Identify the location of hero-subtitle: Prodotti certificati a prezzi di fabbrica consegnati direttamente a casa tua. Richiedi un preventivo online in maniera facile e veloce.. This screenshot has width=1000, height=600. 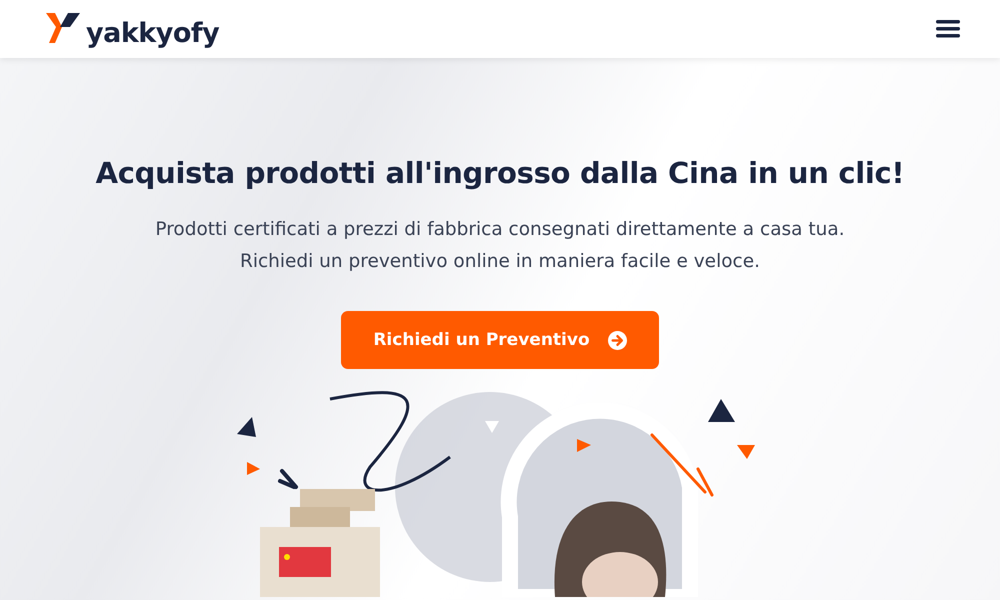
(500, 246).